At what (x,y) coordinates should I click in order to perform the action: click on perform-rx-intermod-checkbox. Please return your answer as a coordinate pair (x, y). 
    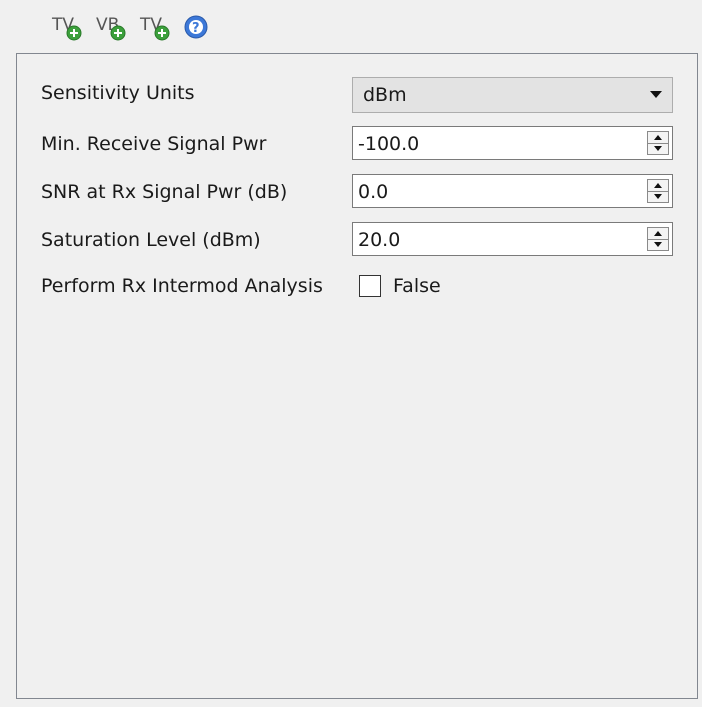
    Looking at the image, I should click on (370, 286).